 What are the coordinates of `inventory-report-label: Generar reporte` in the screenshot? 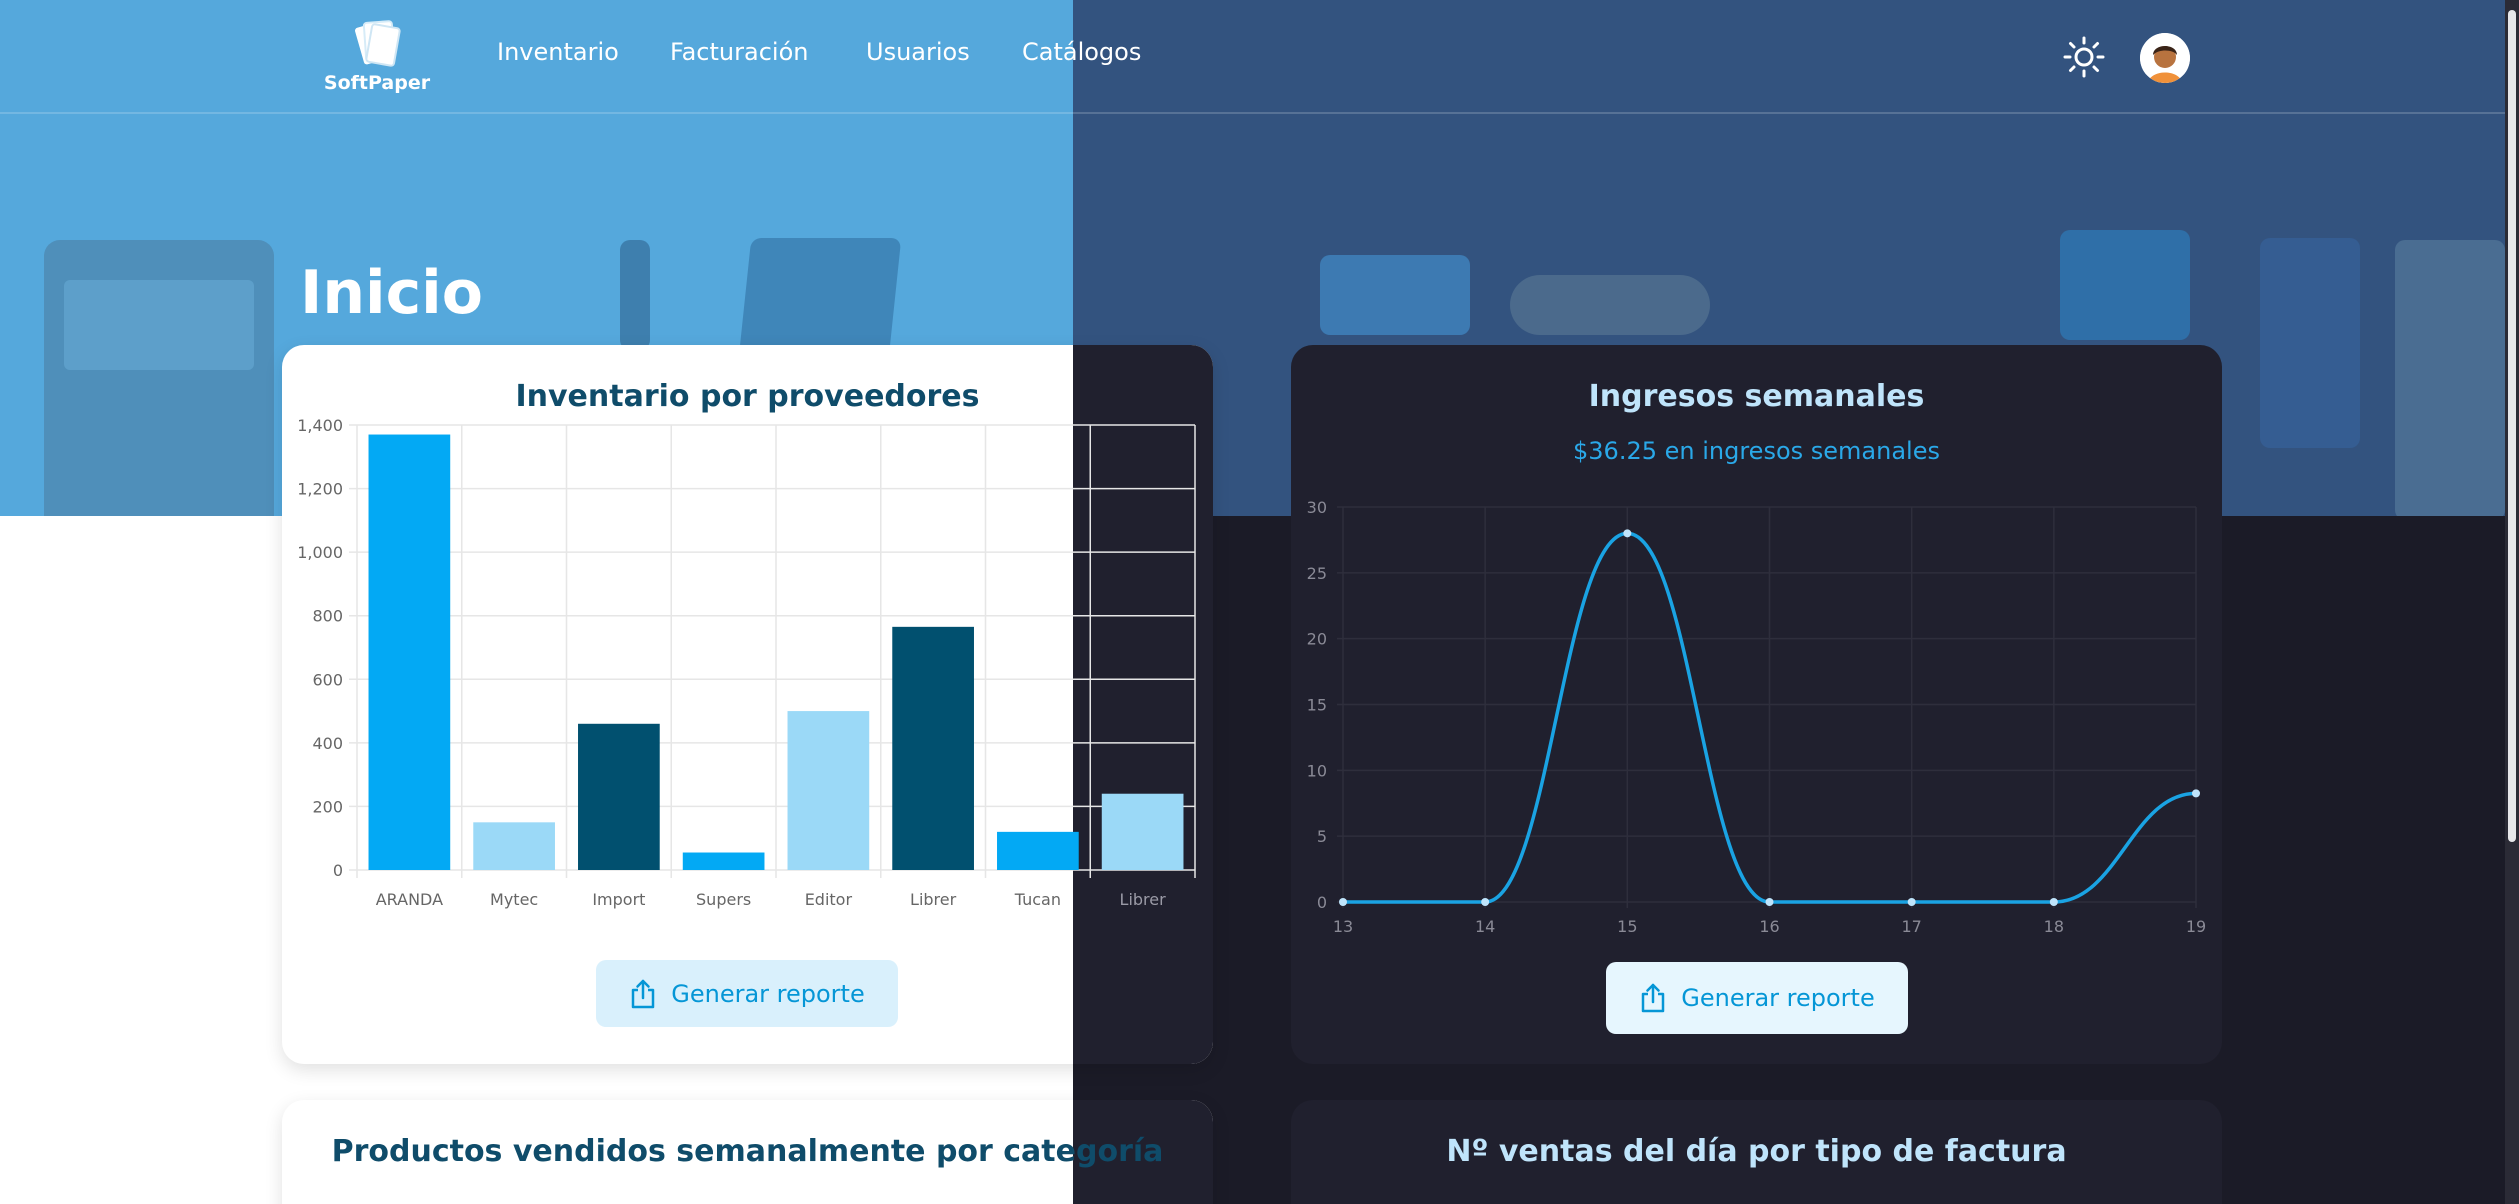 It's located at (768, 993).